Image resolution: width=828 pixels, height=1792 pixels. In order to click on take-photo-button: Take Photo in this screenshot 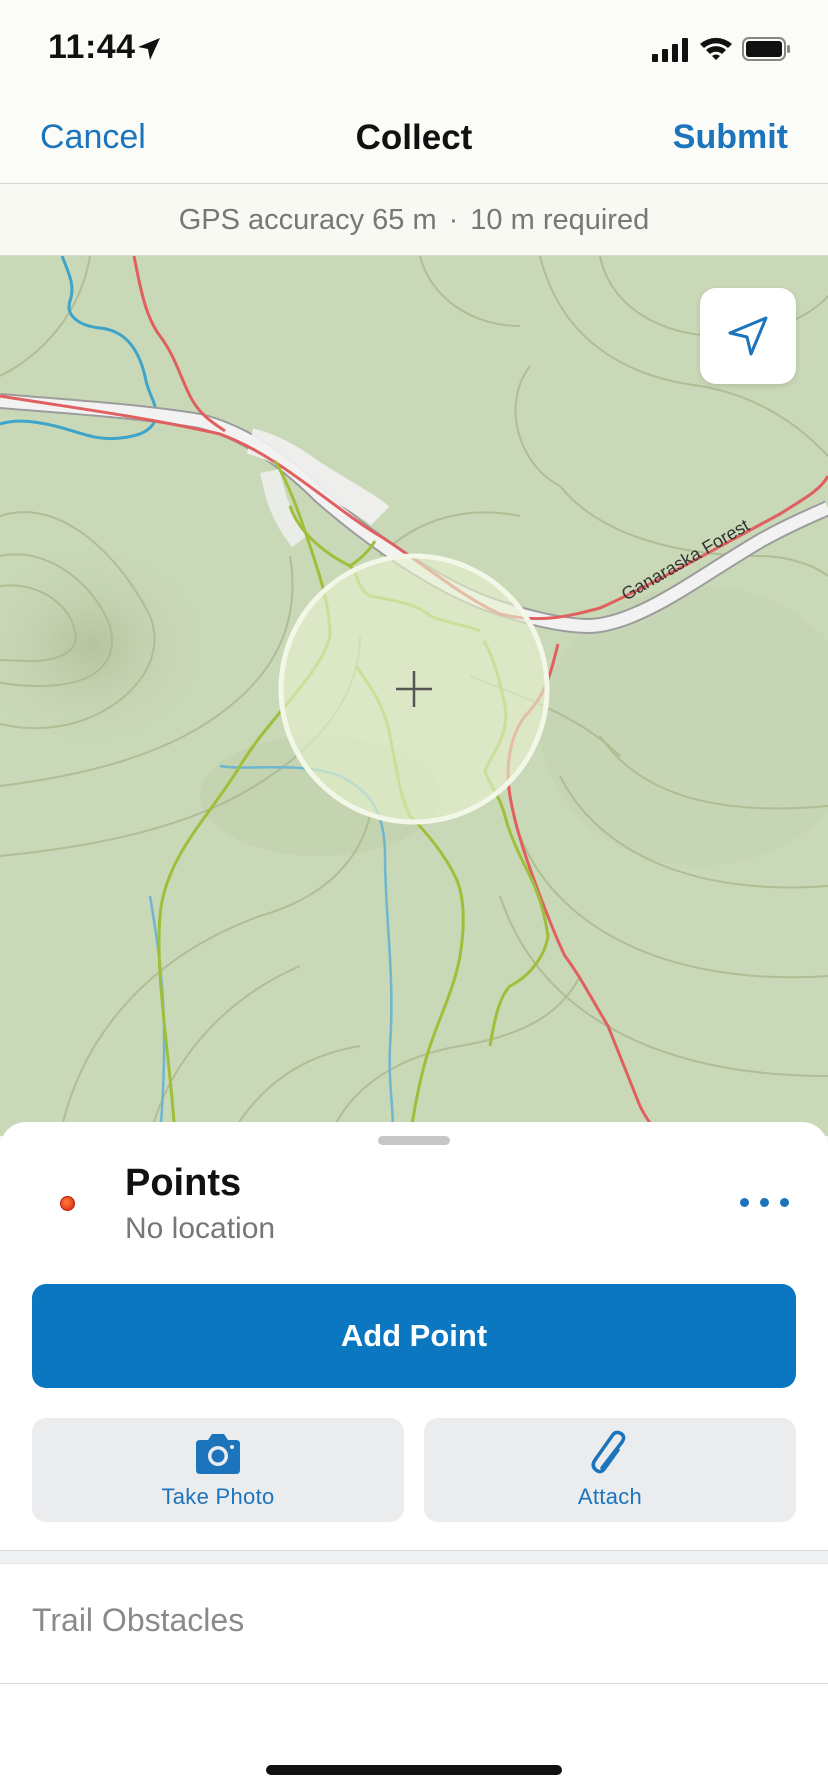, I will do `click(218, 1470)`.